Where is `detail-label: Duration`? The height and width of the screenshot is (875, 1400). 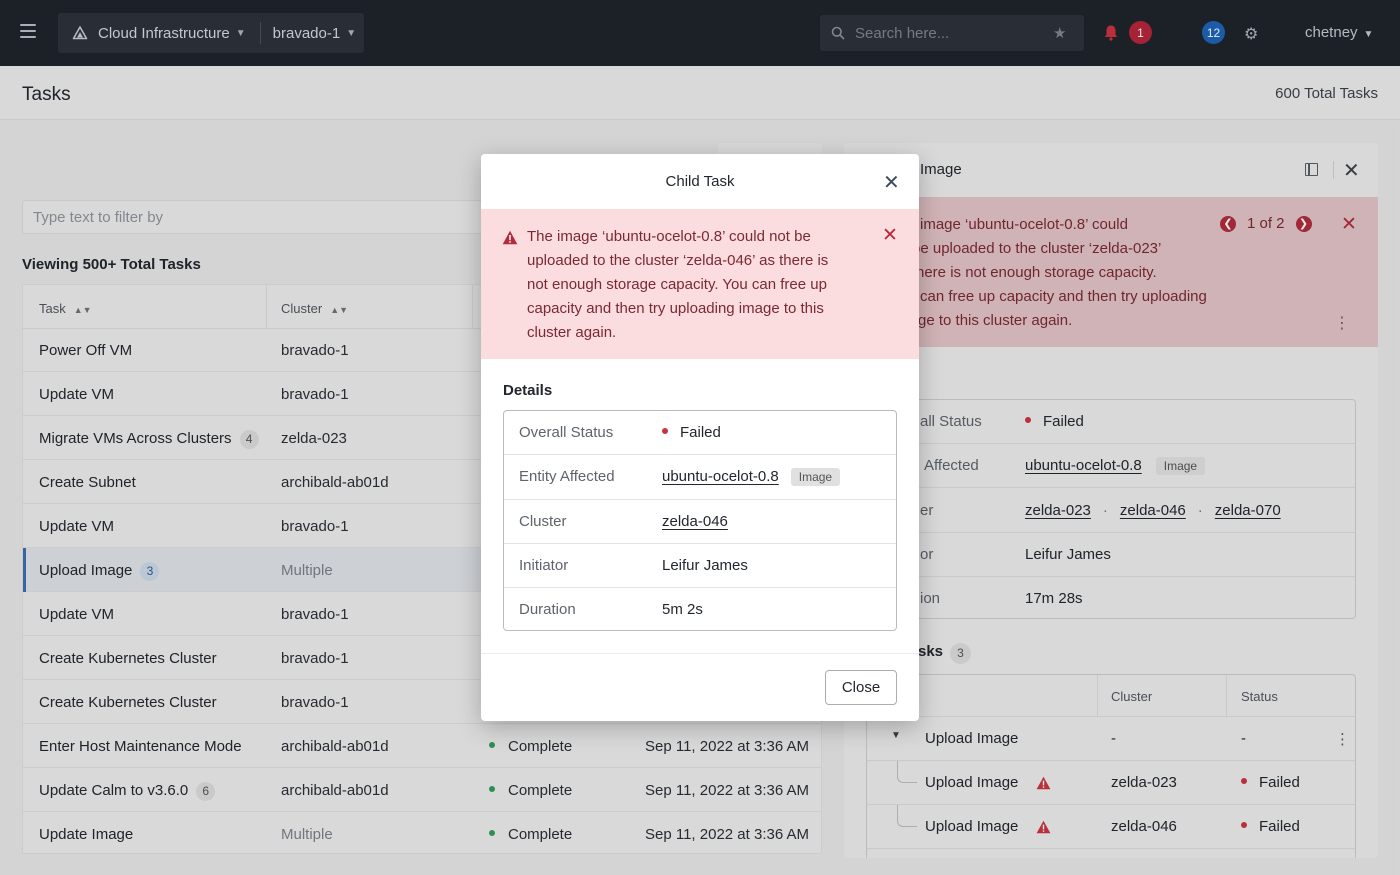 detail-label: Duration is located at coordinates (547, 609).